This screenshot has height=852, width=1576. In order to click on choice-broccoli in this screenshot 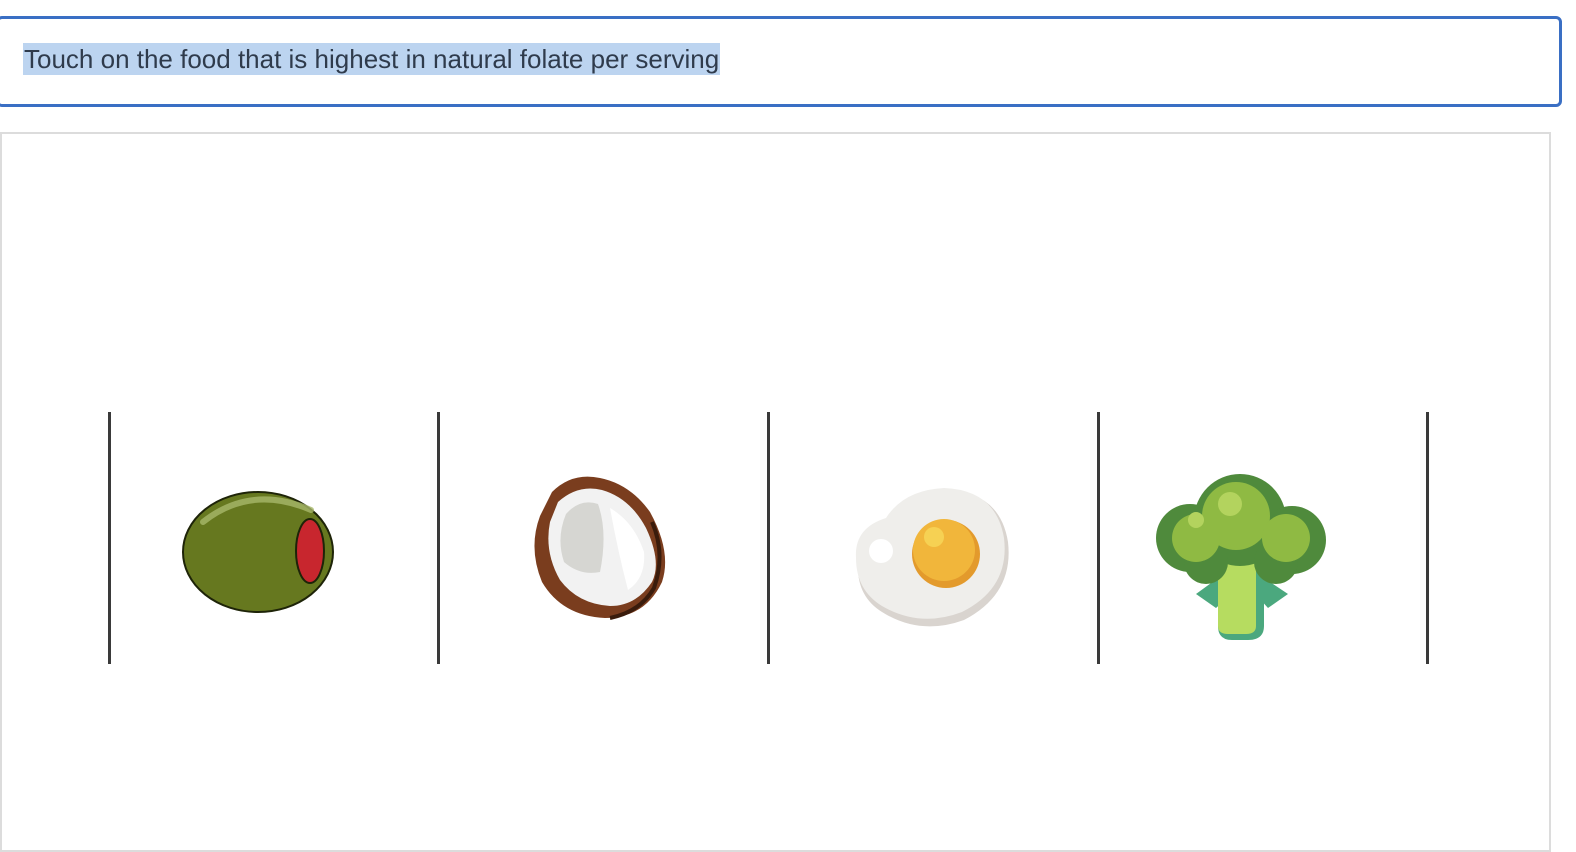, I will do `click(1263, 538)`.